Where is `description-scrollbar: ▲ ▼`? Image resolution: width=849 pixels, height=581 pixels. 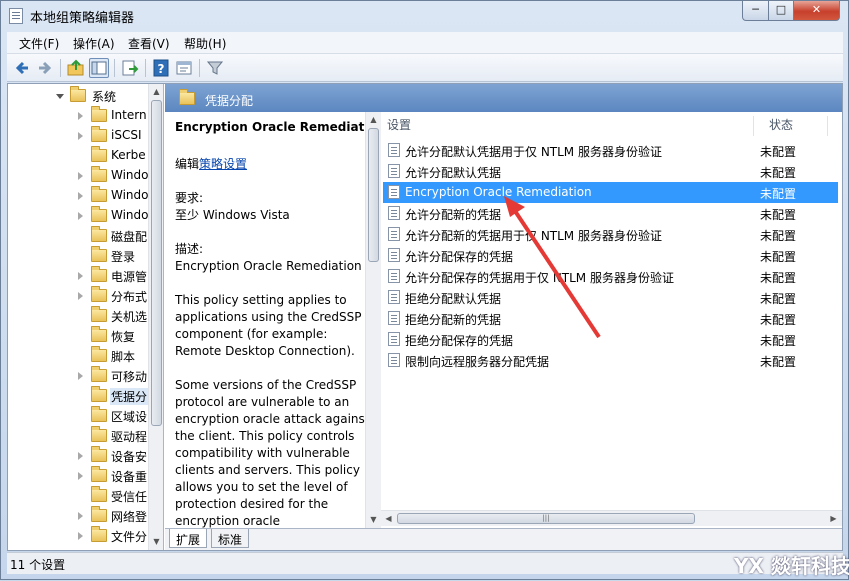
description-scrollbar: ▲ ▼ is located at coordinates (373, 320).